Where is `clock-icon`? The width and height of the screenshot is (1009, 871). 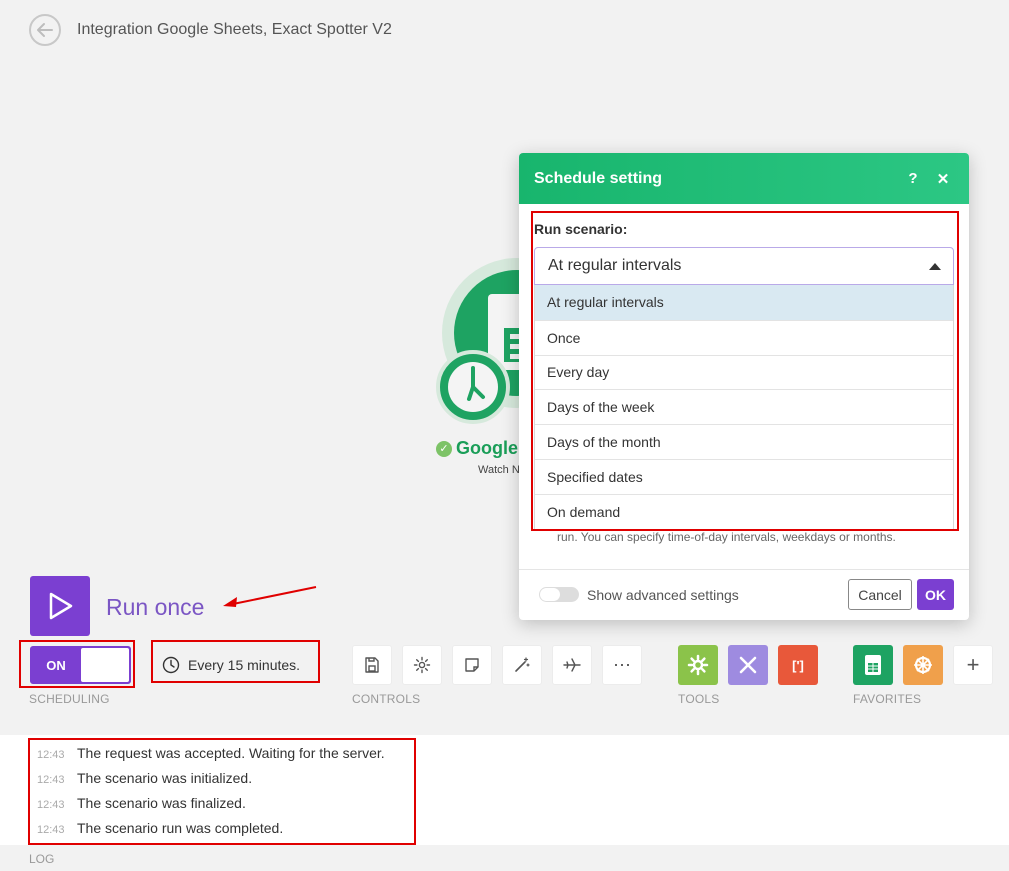 clock-icon is located at coordinates (171, 665).